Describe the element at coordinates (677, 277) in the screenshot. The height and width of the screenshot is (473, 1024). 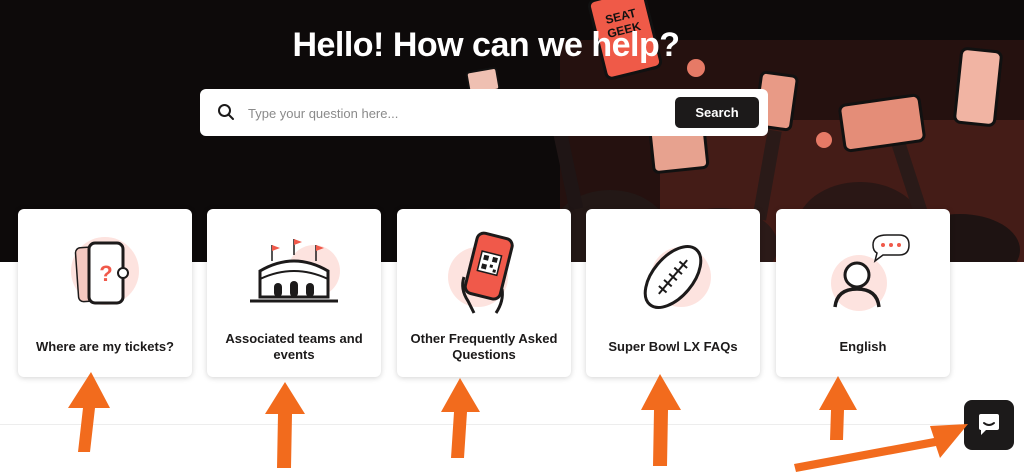
I see `football-icon` at that location.